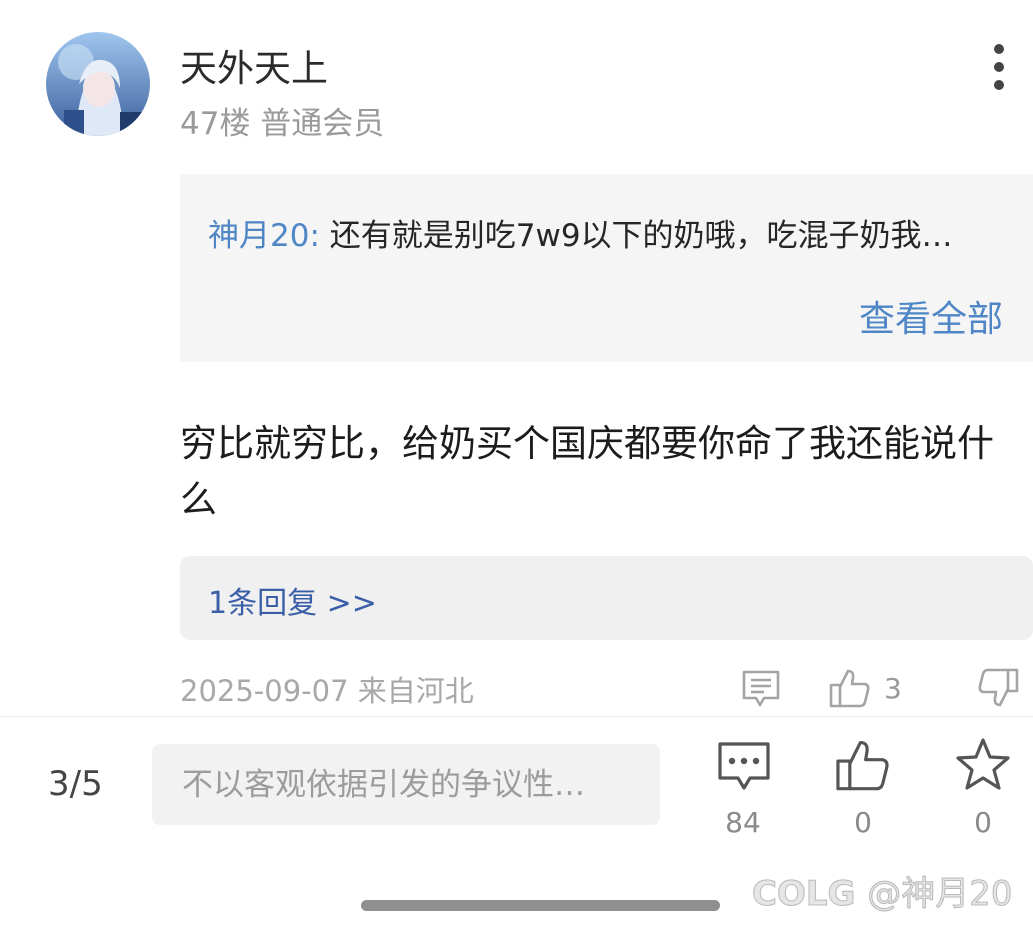 This screenshot has width=1033, height=933. Describe the element at coordinates (98, 84) in the screenshot. I see `avatar` at that location.